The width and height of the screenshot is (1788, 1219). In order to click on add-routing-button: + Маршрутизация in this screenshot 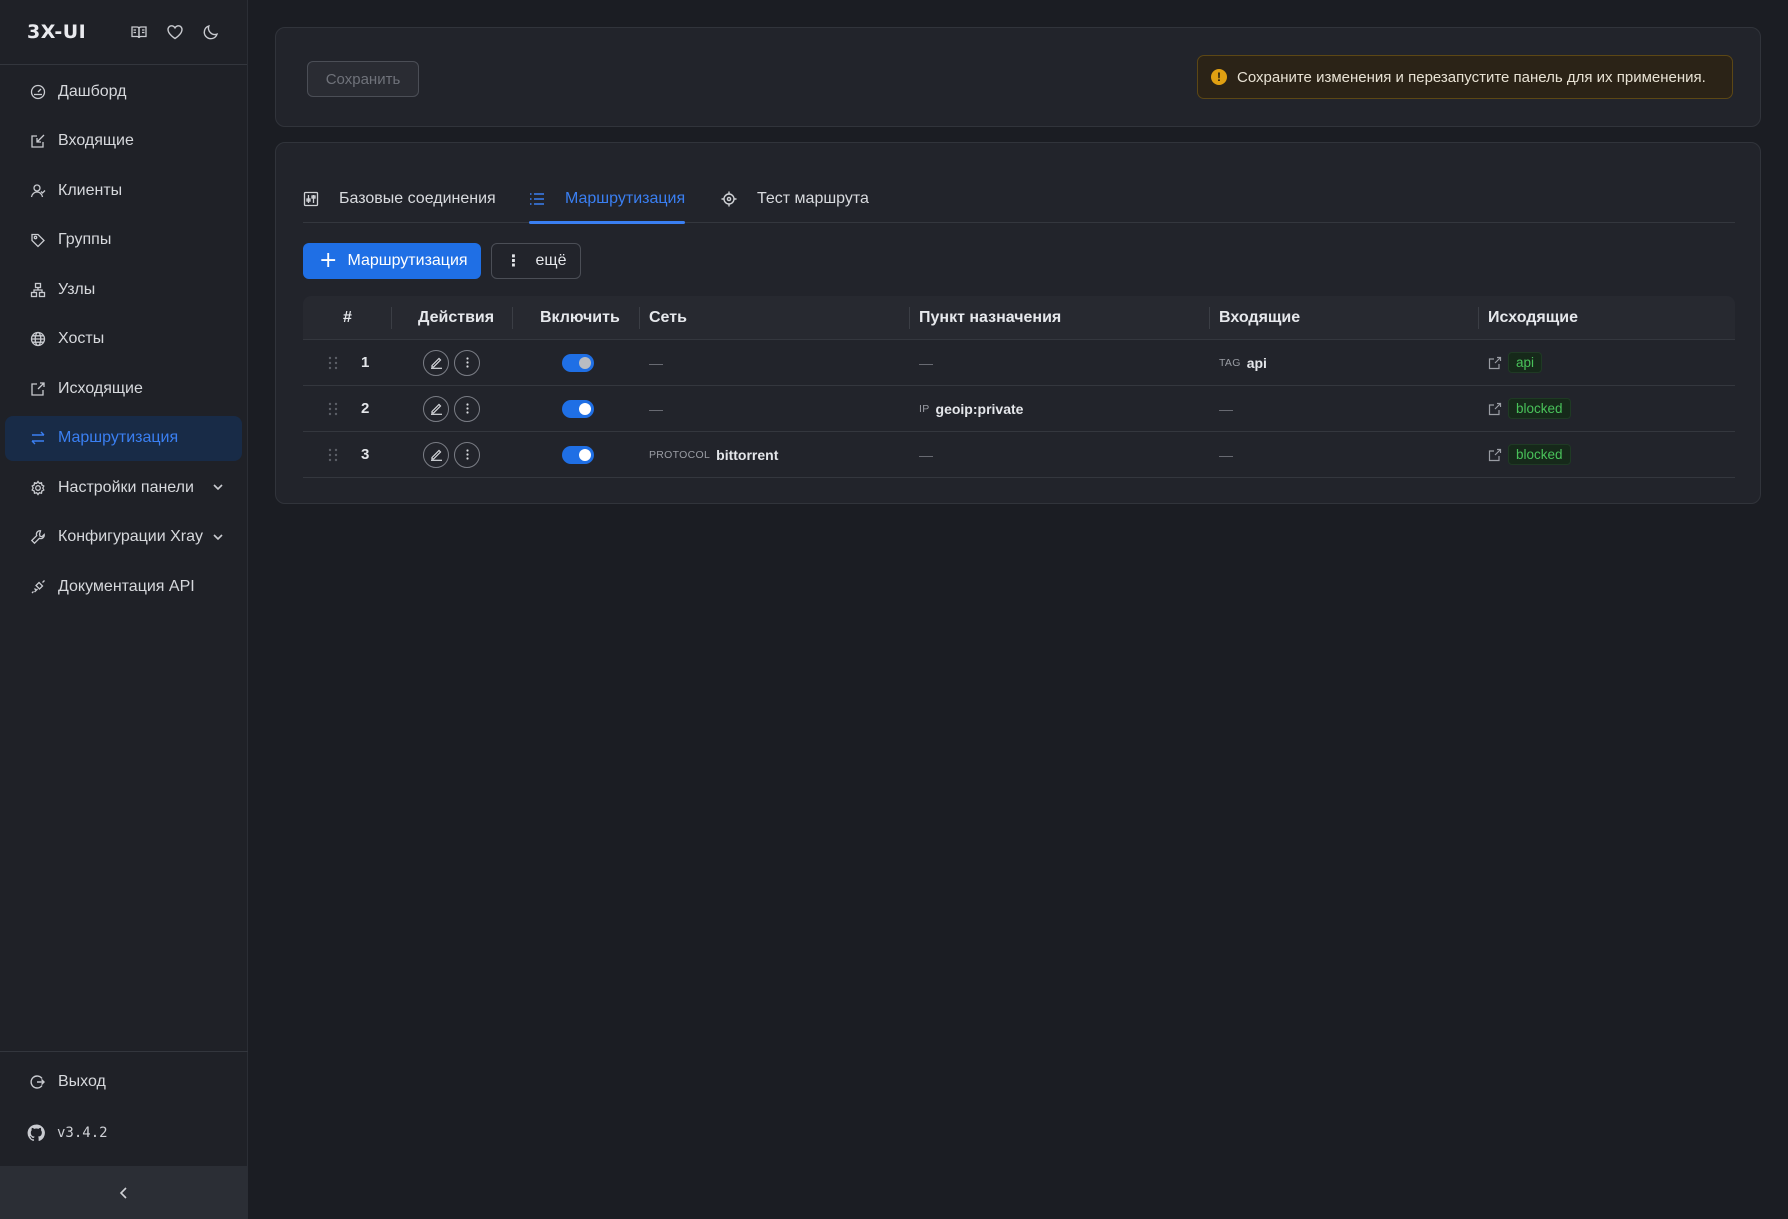, I will do `click(392, 261)`.